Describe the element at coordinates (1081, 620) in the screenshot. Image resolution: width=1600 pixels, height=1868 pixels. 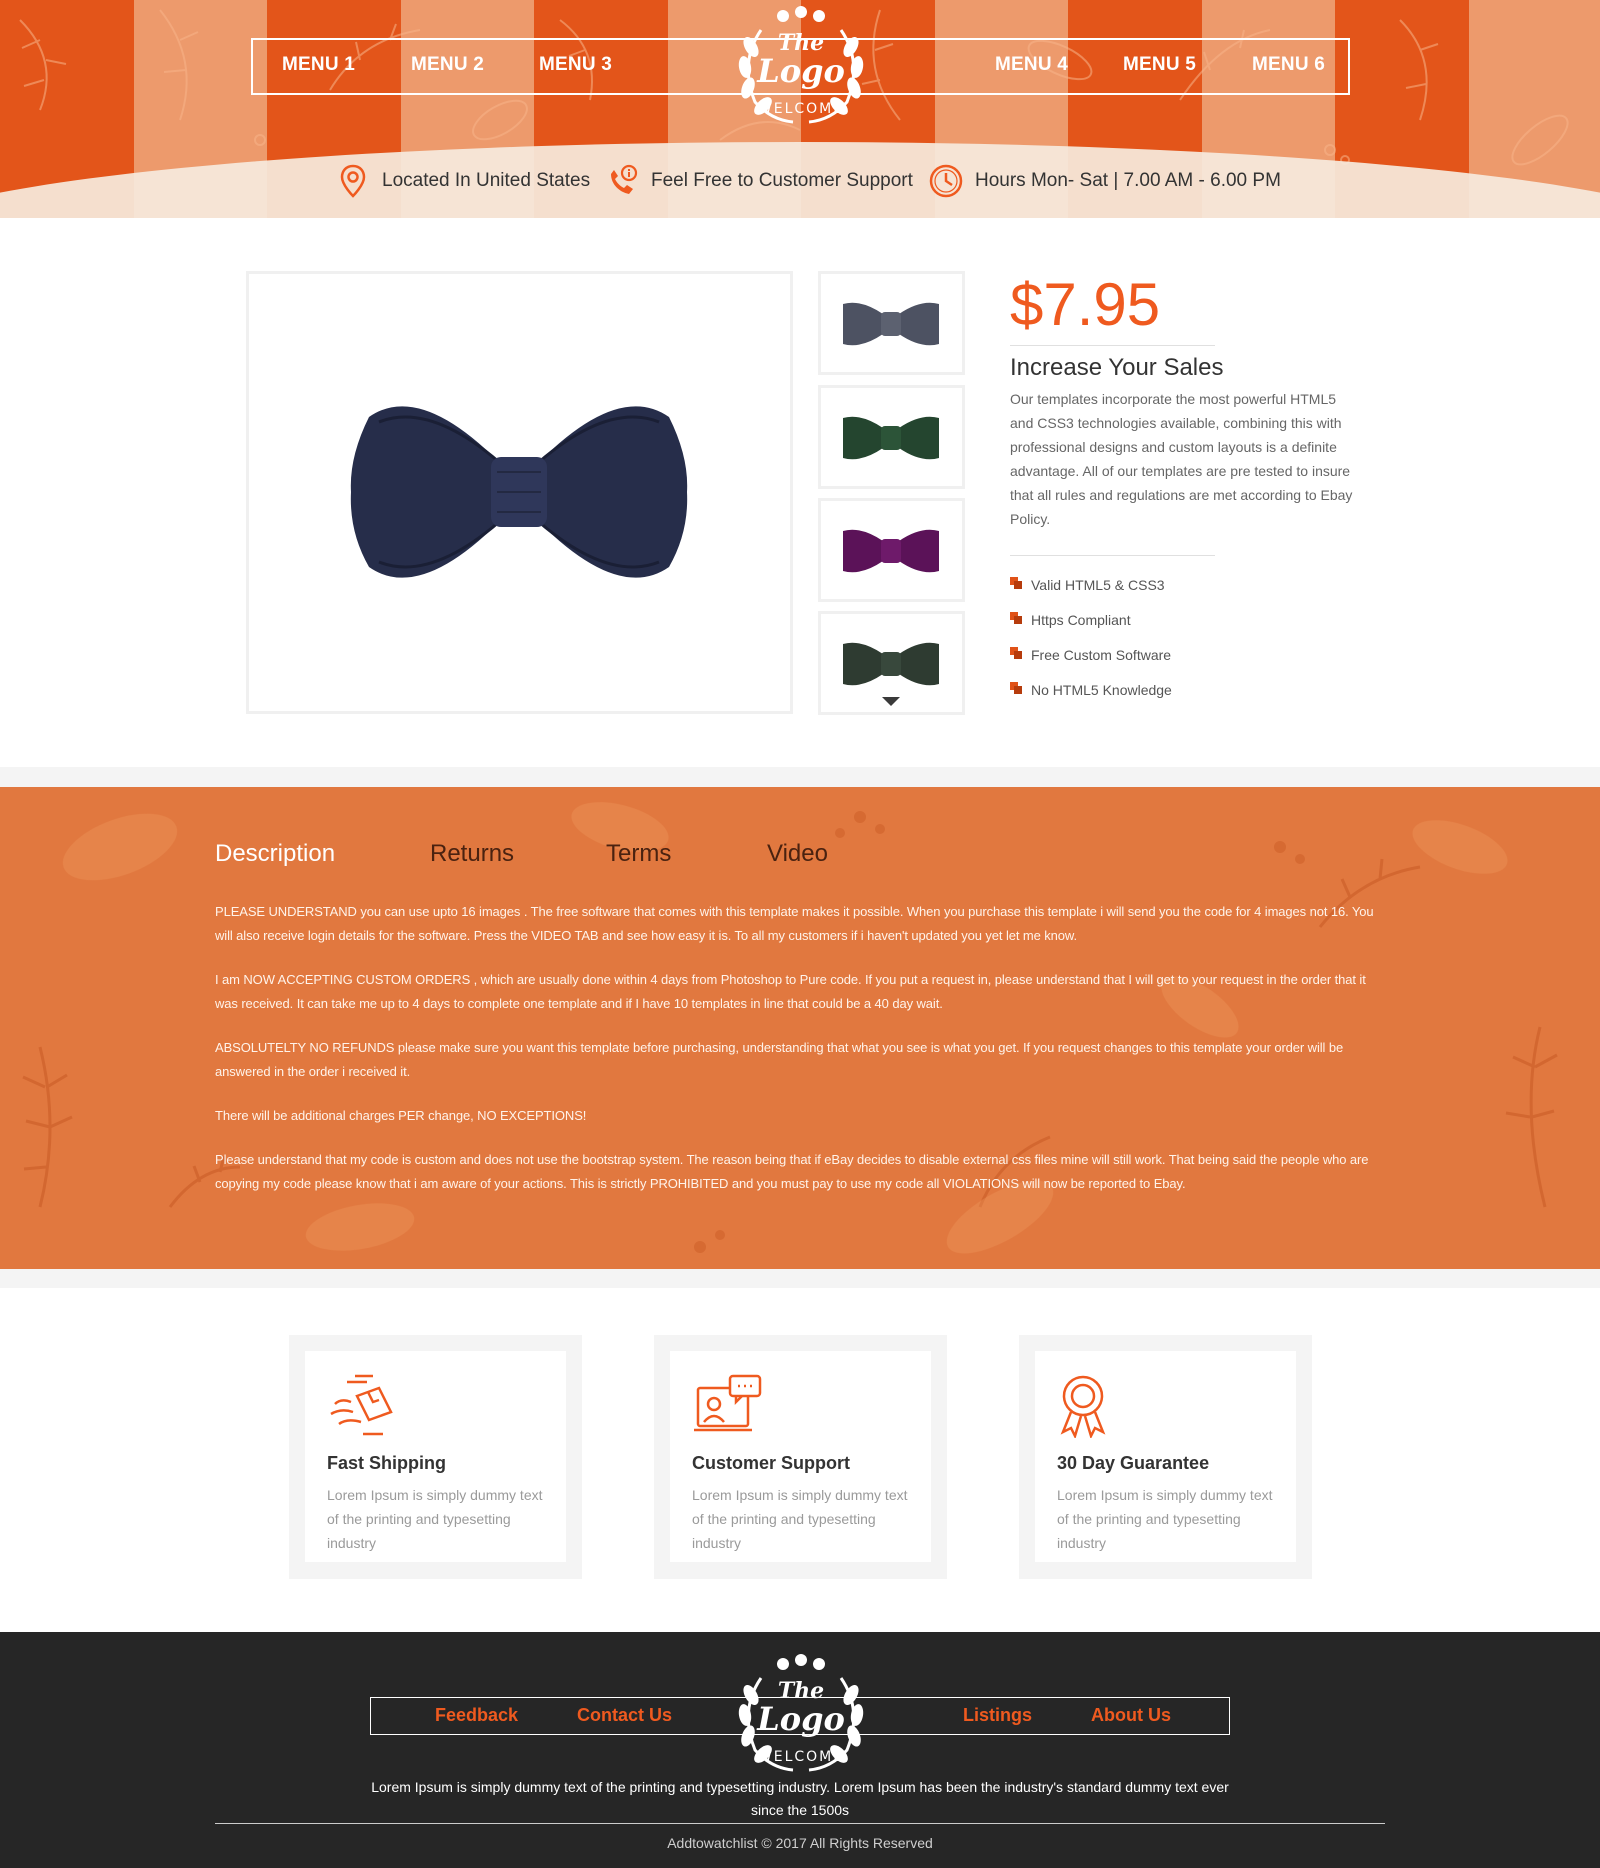
I see `feature-text: Https Compliant` at that location.